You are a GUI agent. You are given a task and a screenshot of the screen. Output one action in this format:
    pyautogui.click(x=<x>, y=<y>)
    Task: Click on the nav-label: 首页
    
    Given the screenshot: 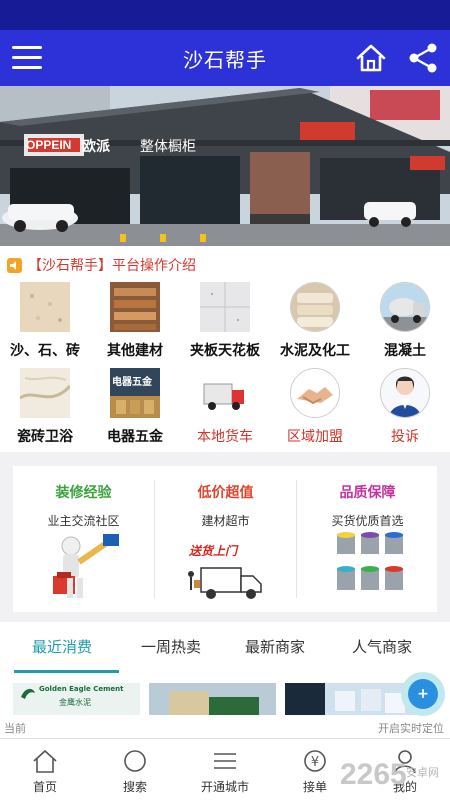 What is the action you would take?
    pyautogui.click(x=44, y=787)
    